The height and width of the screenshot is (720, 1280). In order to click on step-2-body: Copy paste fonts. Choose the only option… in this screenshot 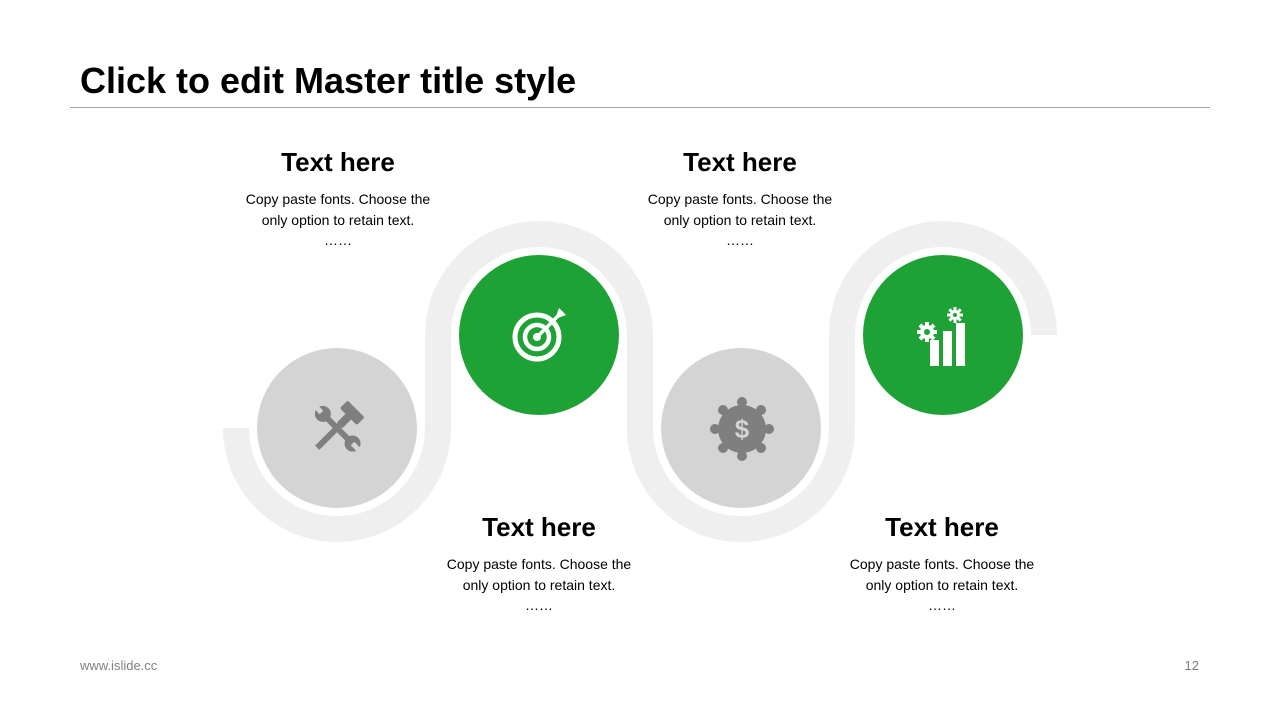, I will do `click(539, 574)`.